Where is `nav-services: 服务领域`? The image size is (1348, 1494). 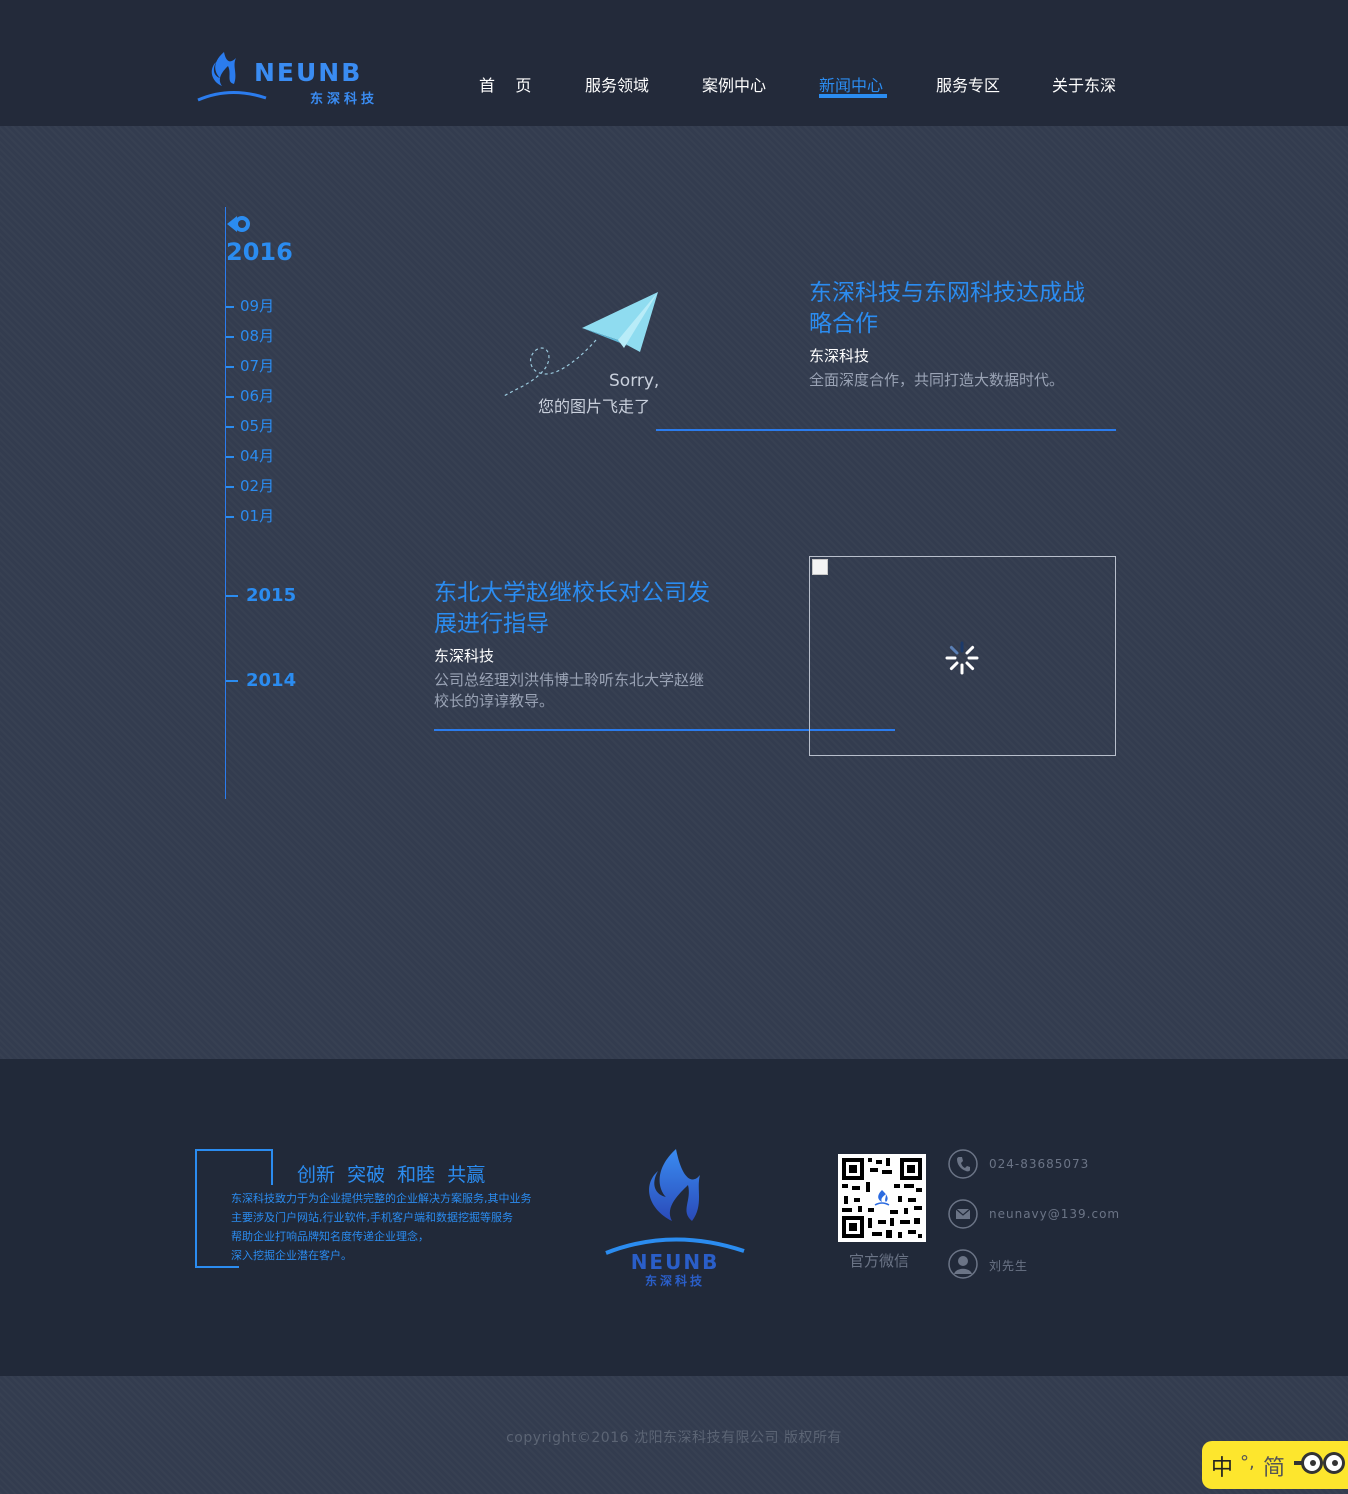
nav-services: 服务领域 is located at coordinates (617, 84).